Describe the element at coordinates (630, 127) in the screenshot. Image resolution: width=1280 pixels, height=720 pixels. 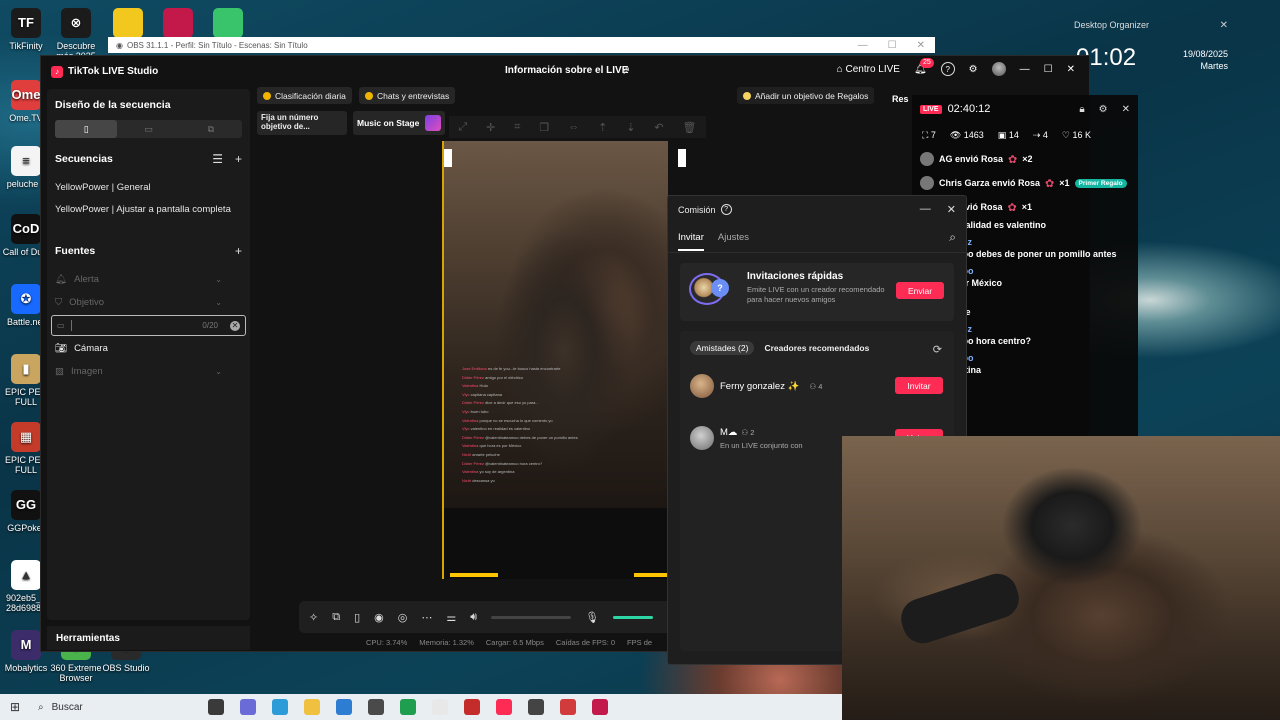
I see `layer-down-icon: ⇣` at that location.